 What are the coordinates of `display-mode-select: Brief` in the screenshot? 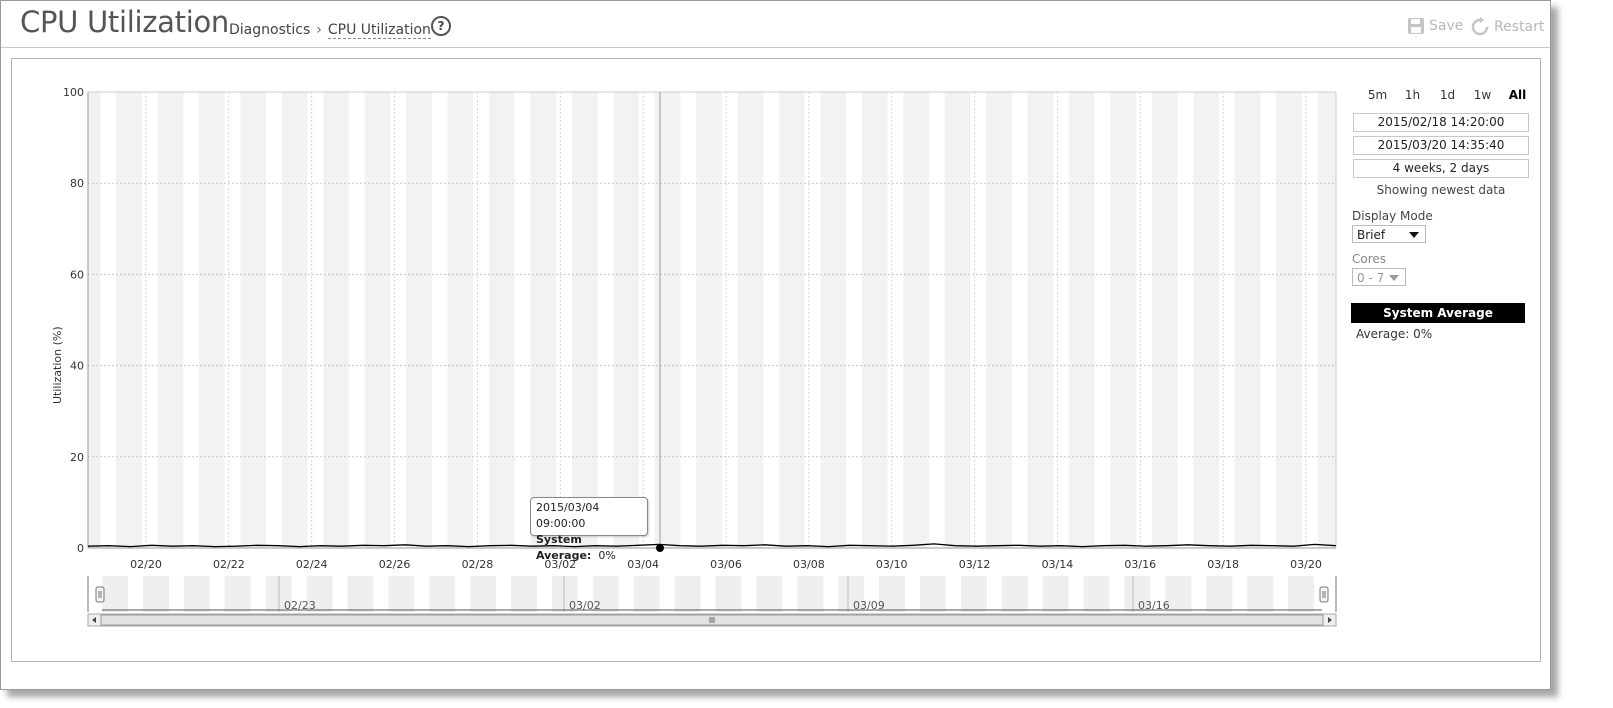 It's located at (1389, 234).